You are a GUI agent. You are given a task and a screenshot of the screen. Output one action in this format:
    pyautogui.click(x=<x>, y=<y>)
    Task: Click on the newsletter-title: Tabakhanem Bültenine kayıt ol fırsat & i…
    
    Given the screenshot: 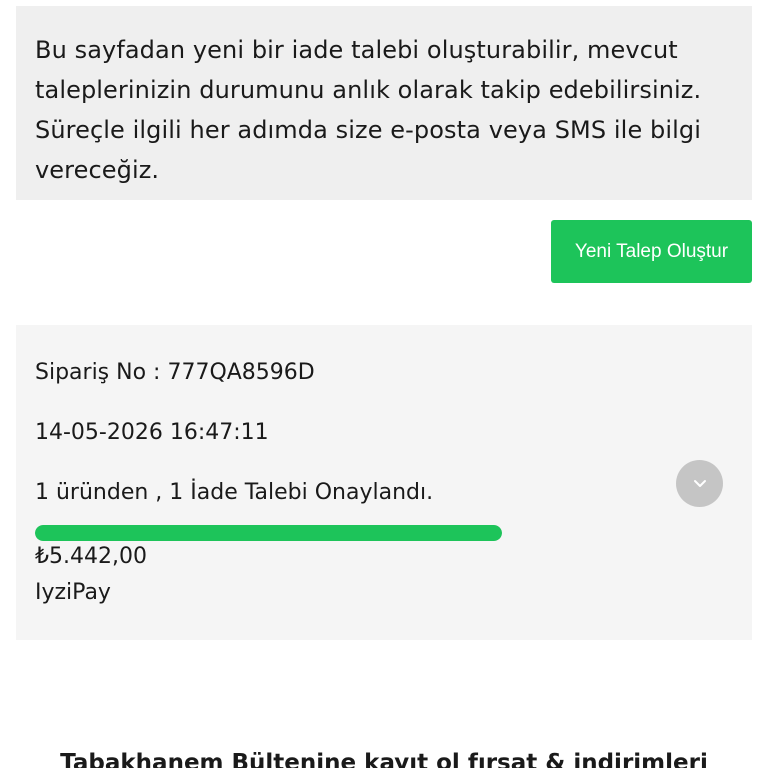 What is the action you would take?
    pyautogui.click(x=384, y=759)
    